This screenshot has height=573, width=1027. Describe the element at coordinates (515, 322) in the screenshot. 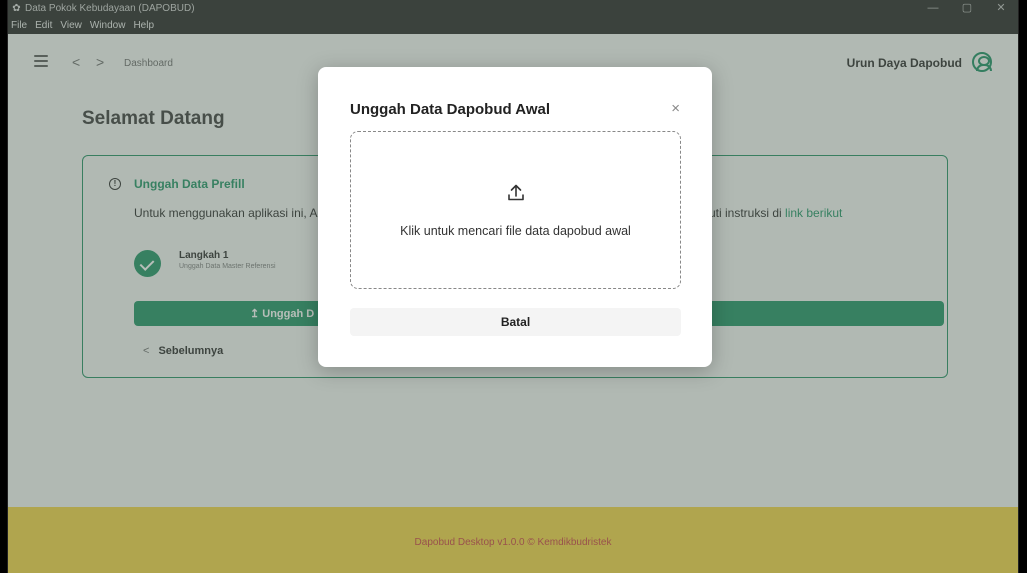

I see `cancel-button: Batal` at that location.